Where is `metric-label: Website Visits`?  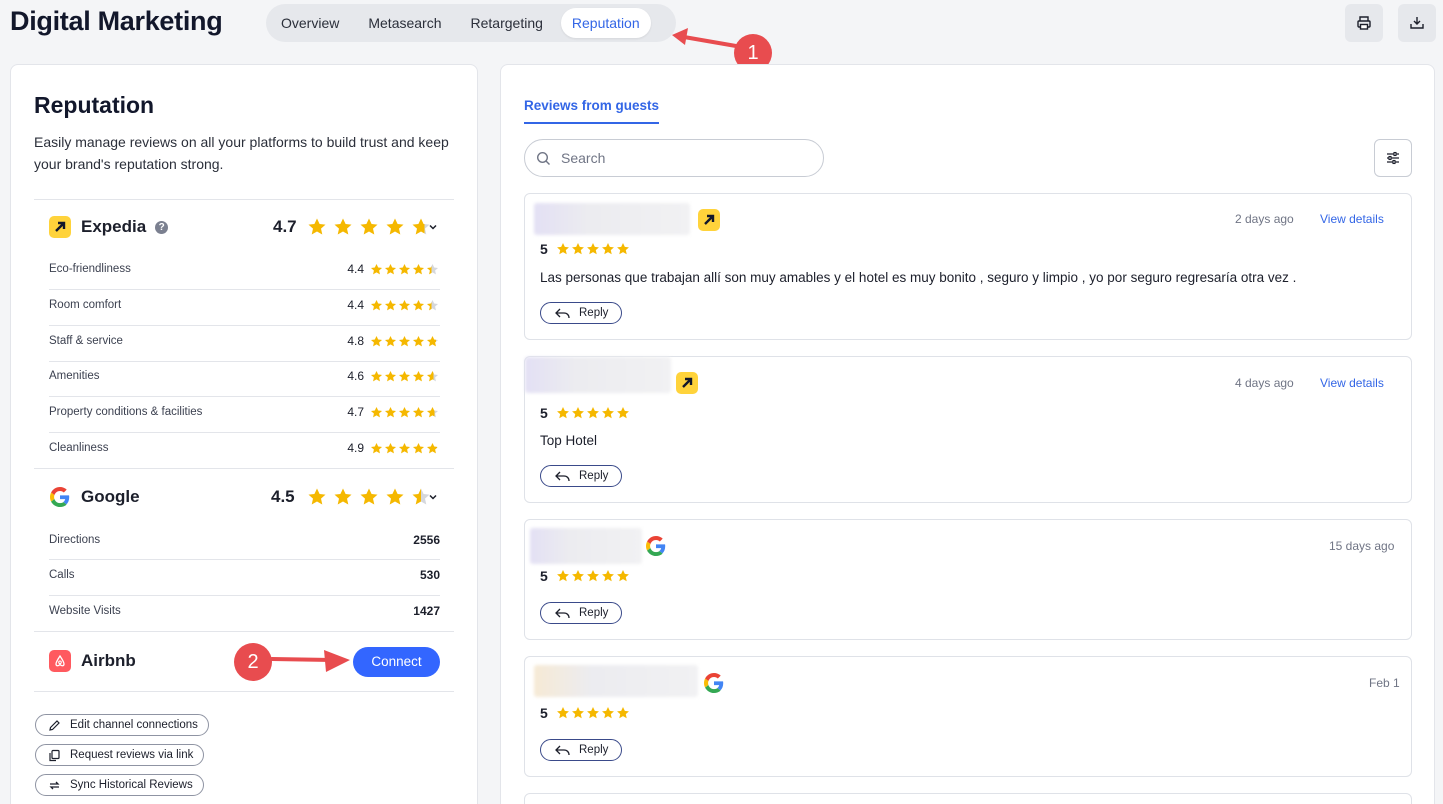
metric-label: Website Visits is located at coordinates (85, 611).